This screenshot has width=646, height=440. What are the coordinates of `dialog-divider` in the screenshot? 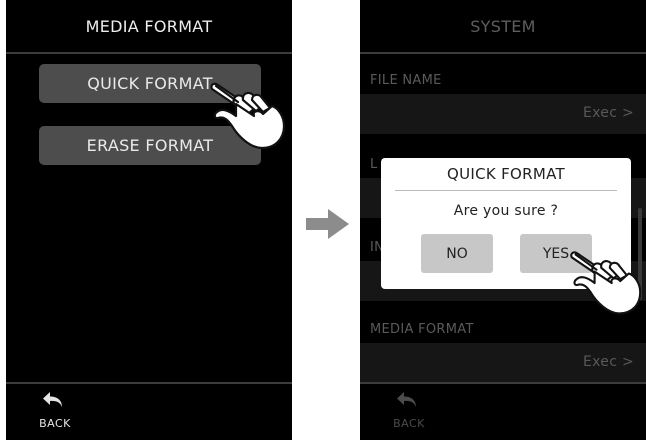 It's located at (506, 190).